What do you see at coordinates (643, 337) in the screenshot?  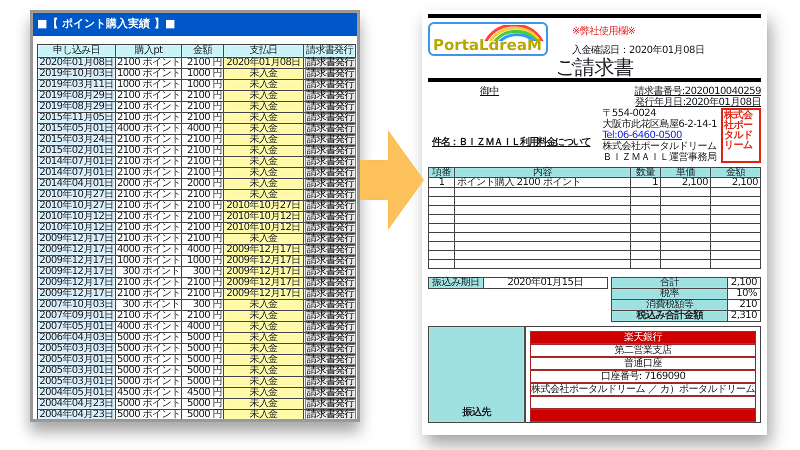 I see `table-cell: 楽天銀行` at bounding box center [643, 337].